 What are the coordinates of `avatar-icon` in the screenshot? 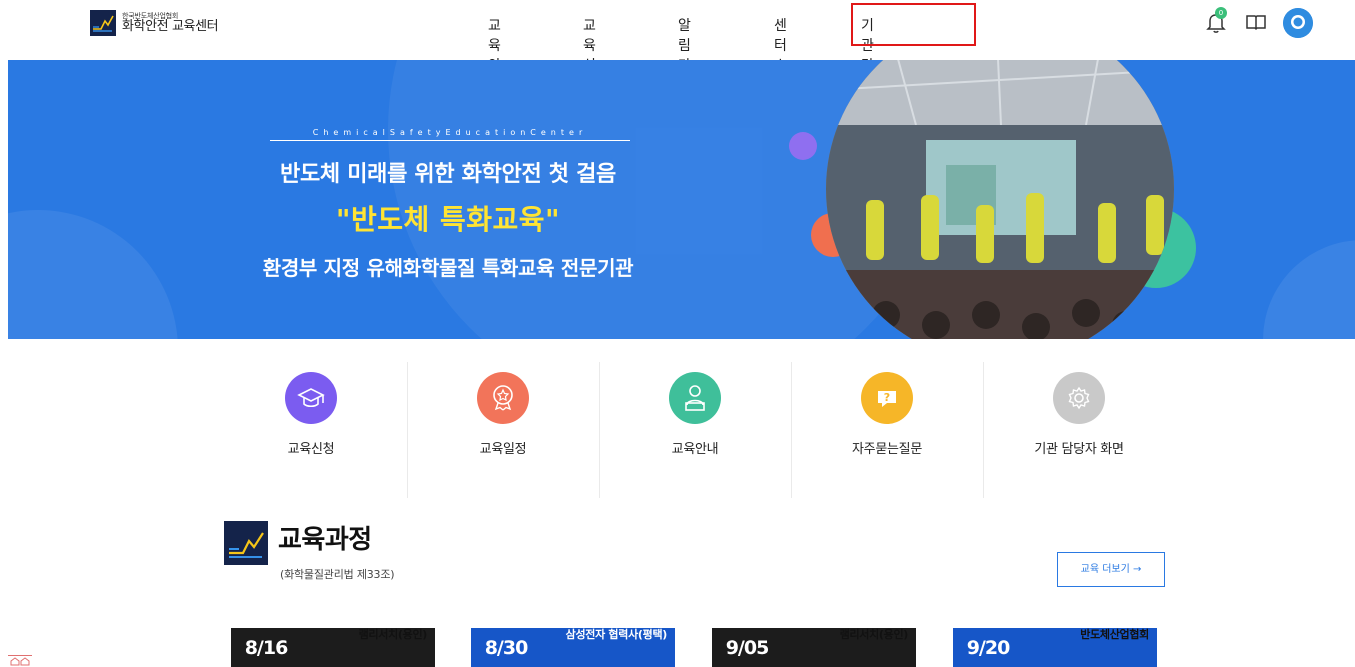 It's located at (1298, 23).